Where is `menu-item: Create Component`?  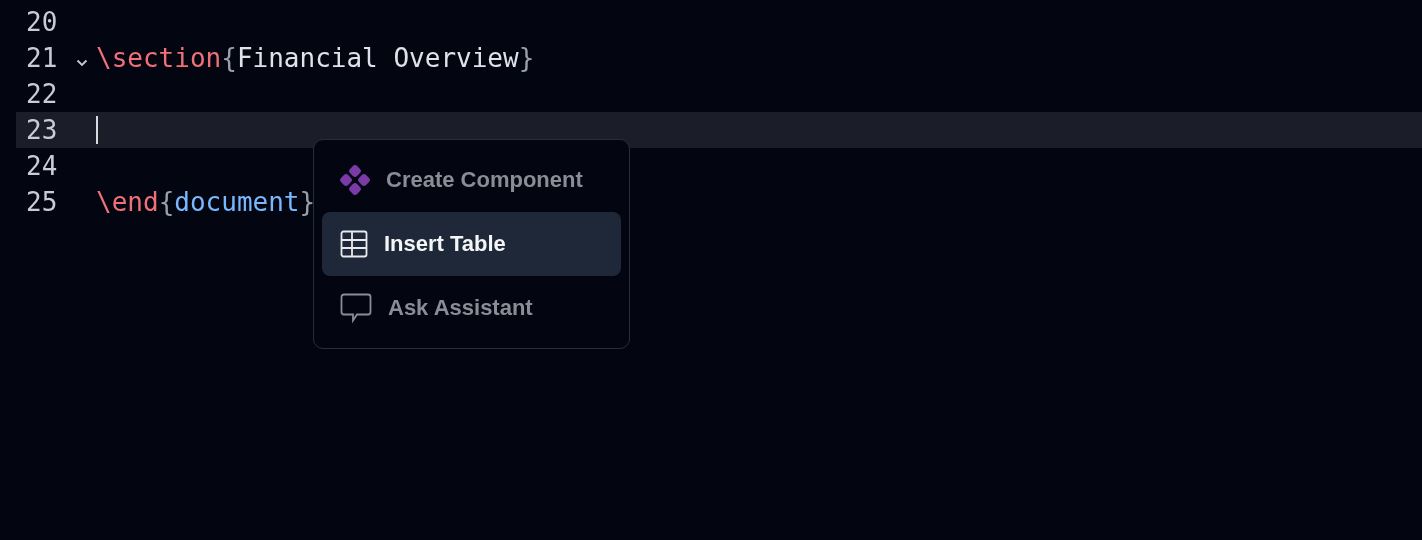
menu-item: Create Component is located at coordinates (471, 180).